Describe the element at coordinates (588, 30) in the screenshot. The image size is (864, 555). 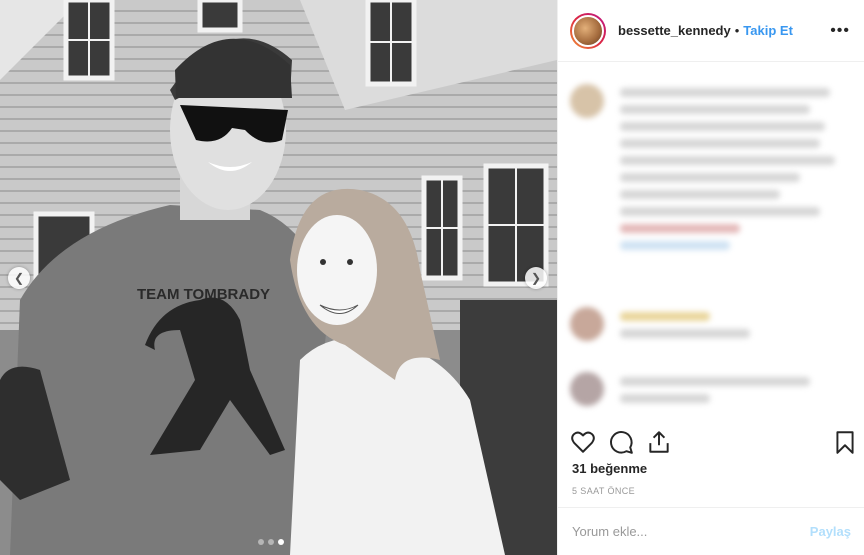
I see `avatar` at that location.